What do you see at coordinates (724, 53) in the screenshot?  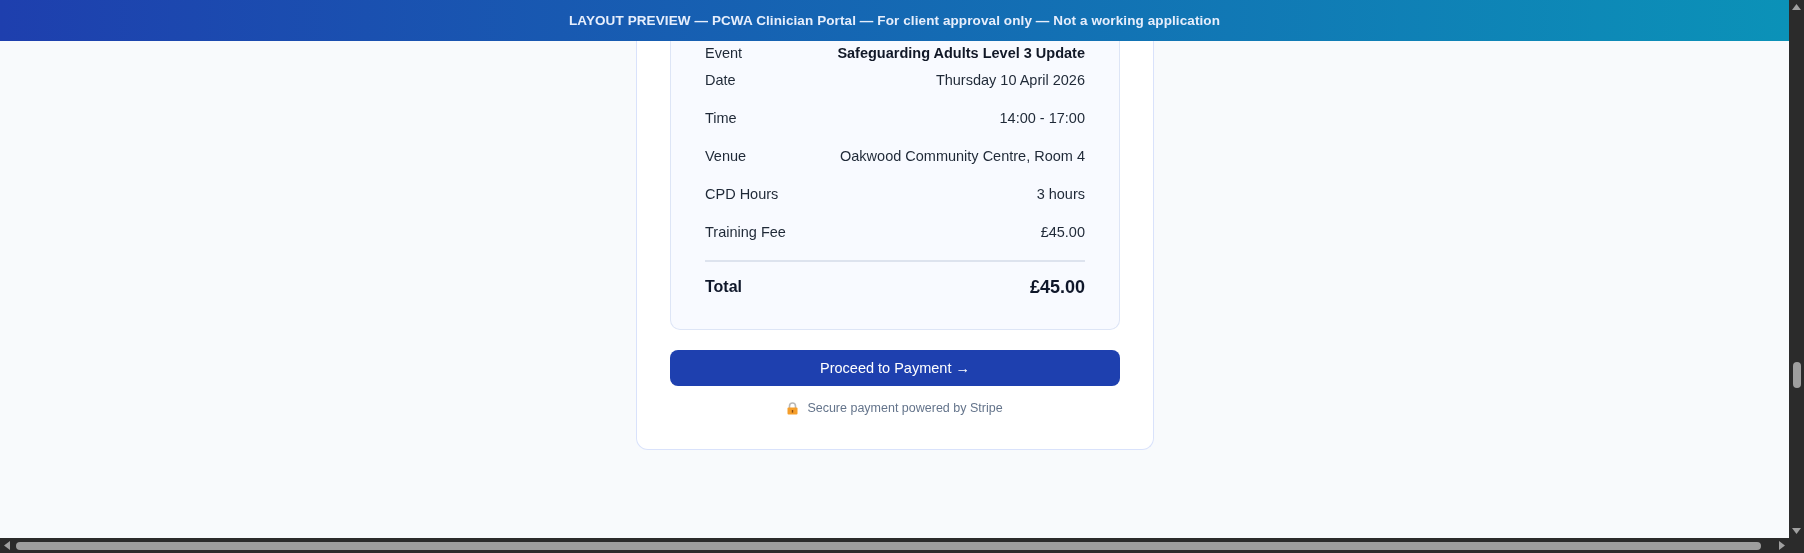 I see `row-label: Event` at bounding box center [724, 53].